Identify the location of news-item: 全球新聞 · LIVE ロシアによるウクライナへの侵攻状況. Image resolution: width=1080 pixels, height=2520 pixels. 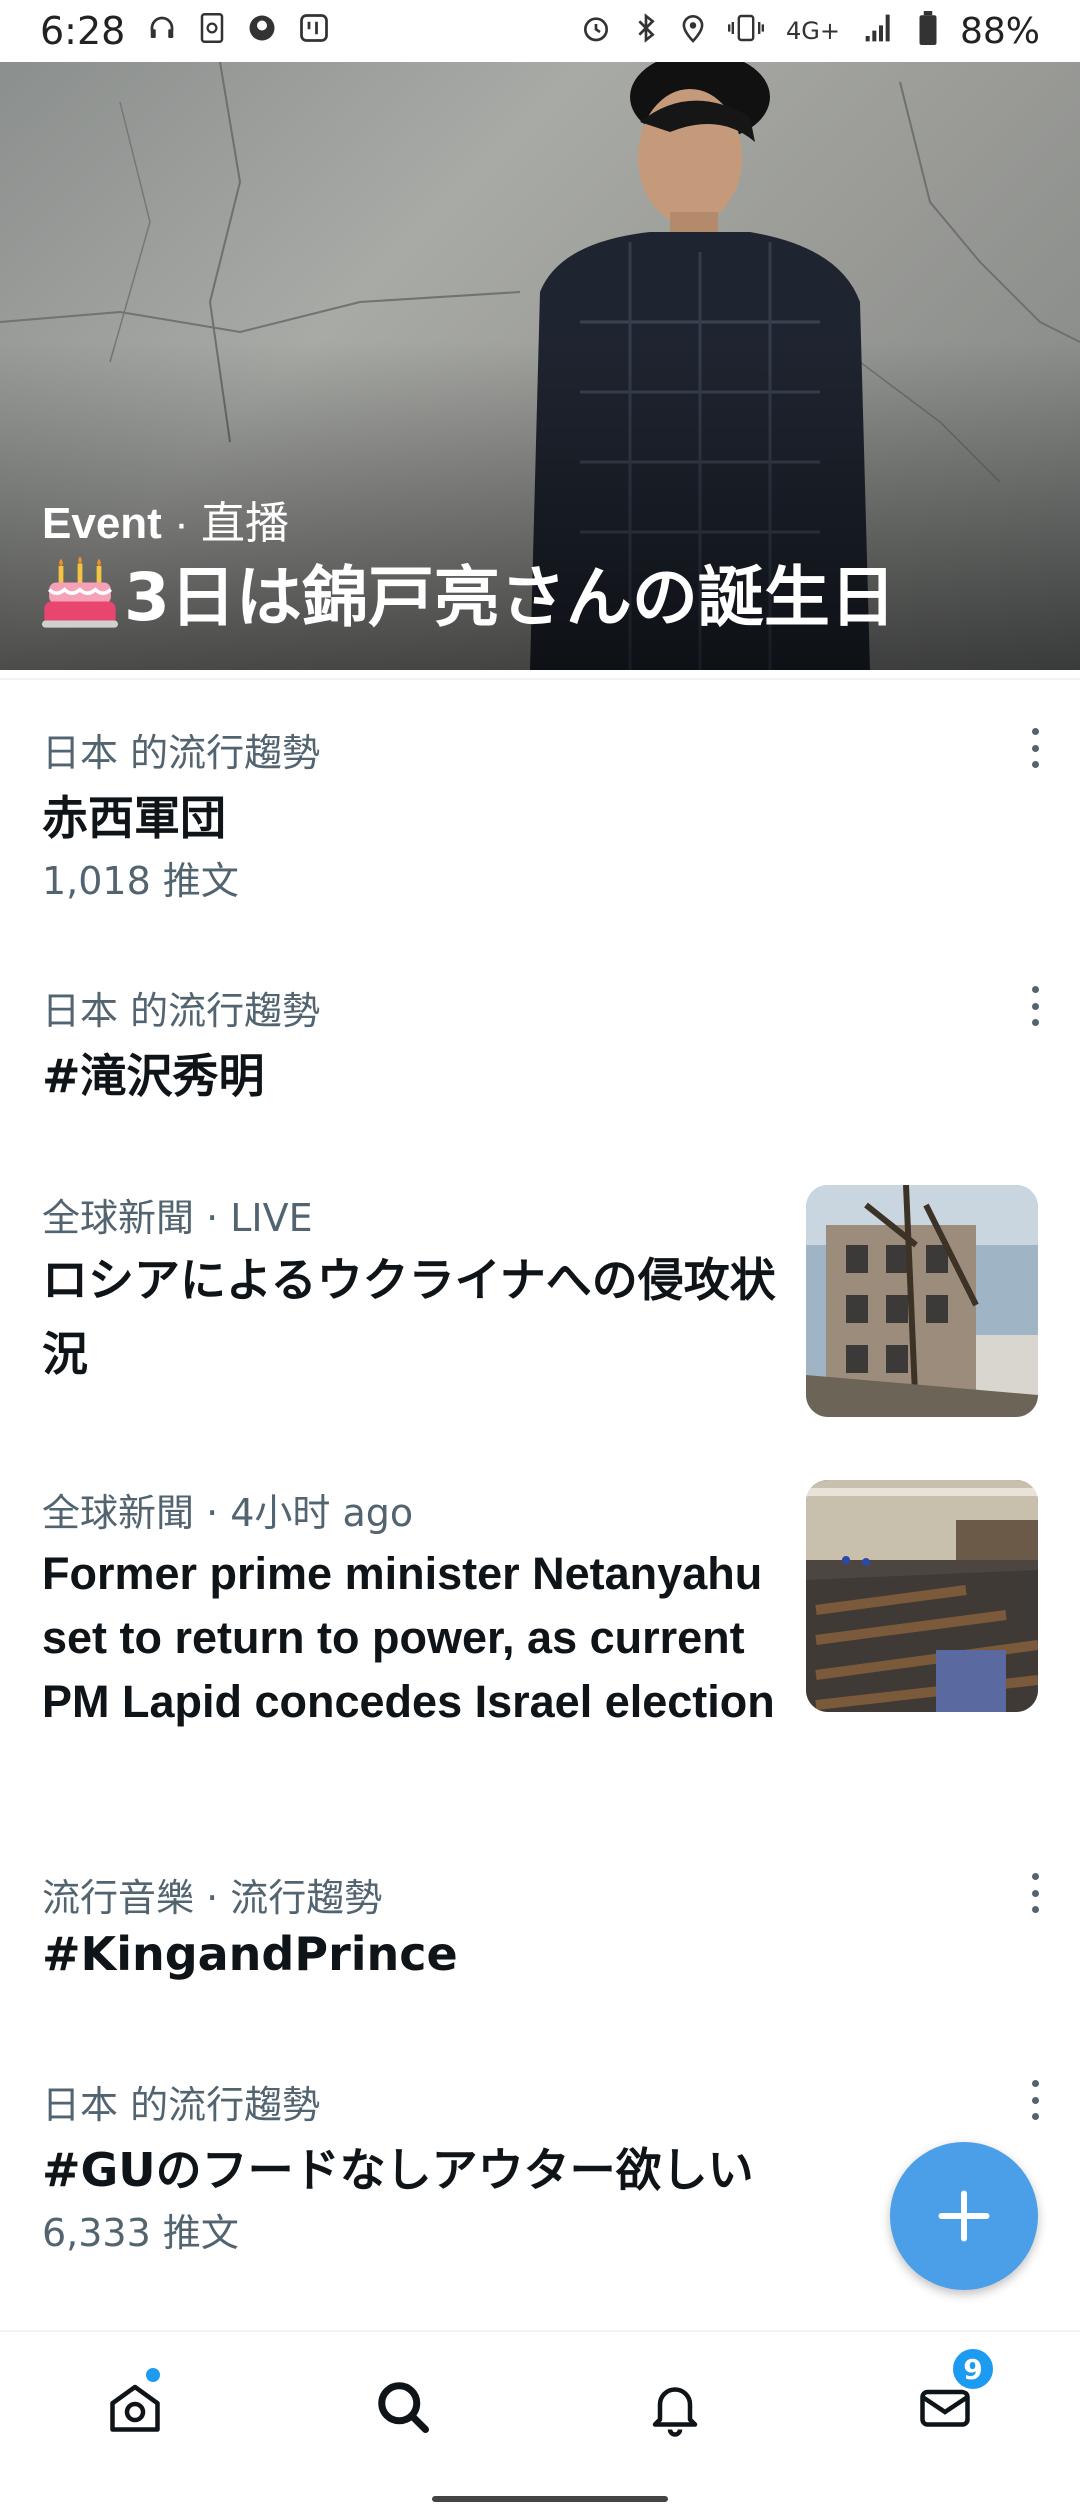
(540, 1300).